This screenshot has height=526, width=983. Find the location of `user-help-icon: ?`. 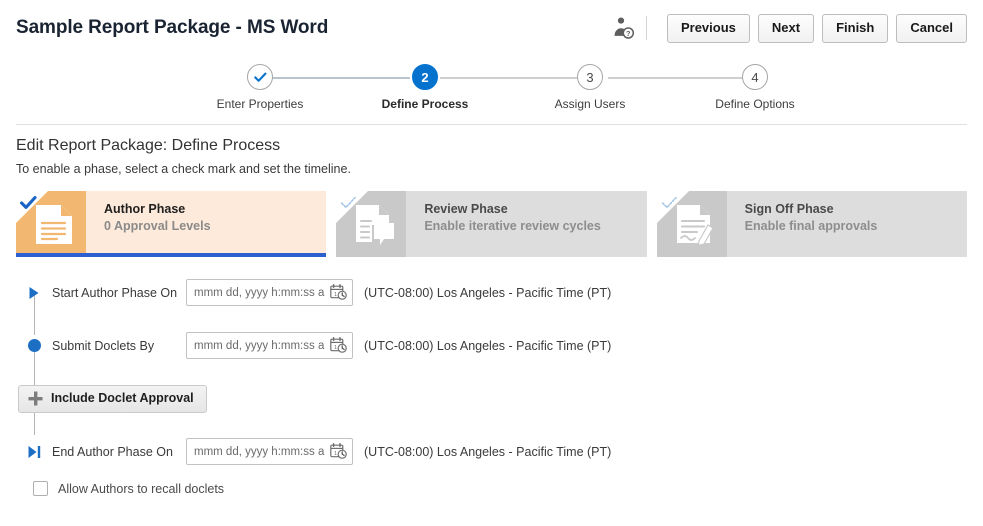

user-help-icon: ? is located at coordinates (623, 28).